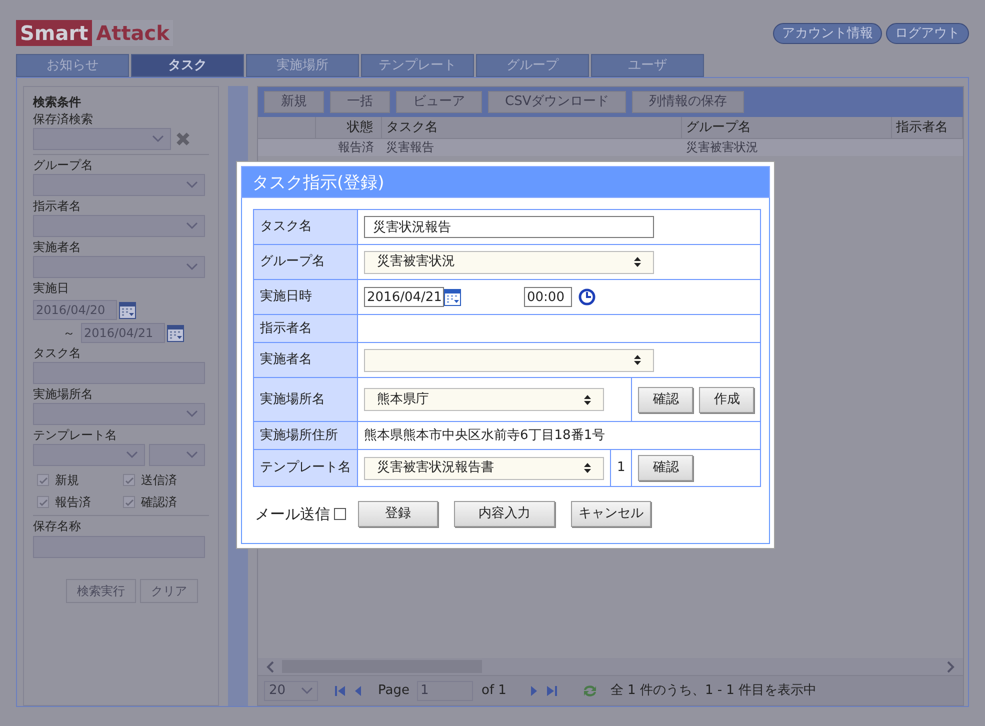  Describe the element at coordinates (294, 102) in the screenshot. I see `toolbar-button: 新規` at that location.